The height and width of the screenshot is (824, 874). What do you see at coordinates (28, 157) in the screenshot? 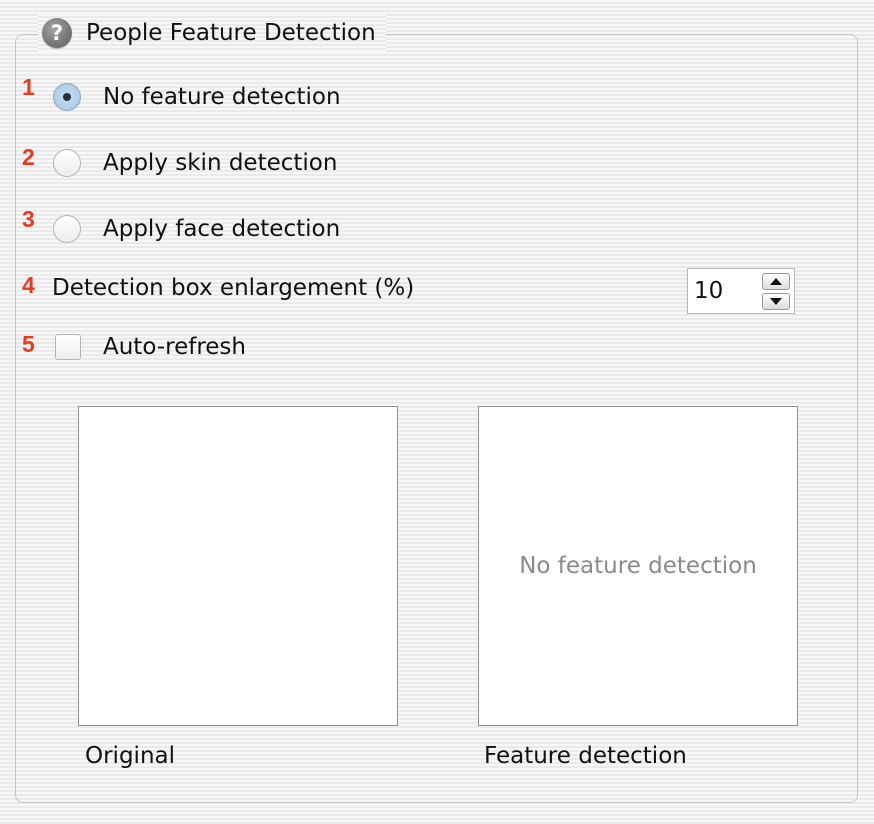
I see `marker-2: 2` at bounding box center [28, 157].